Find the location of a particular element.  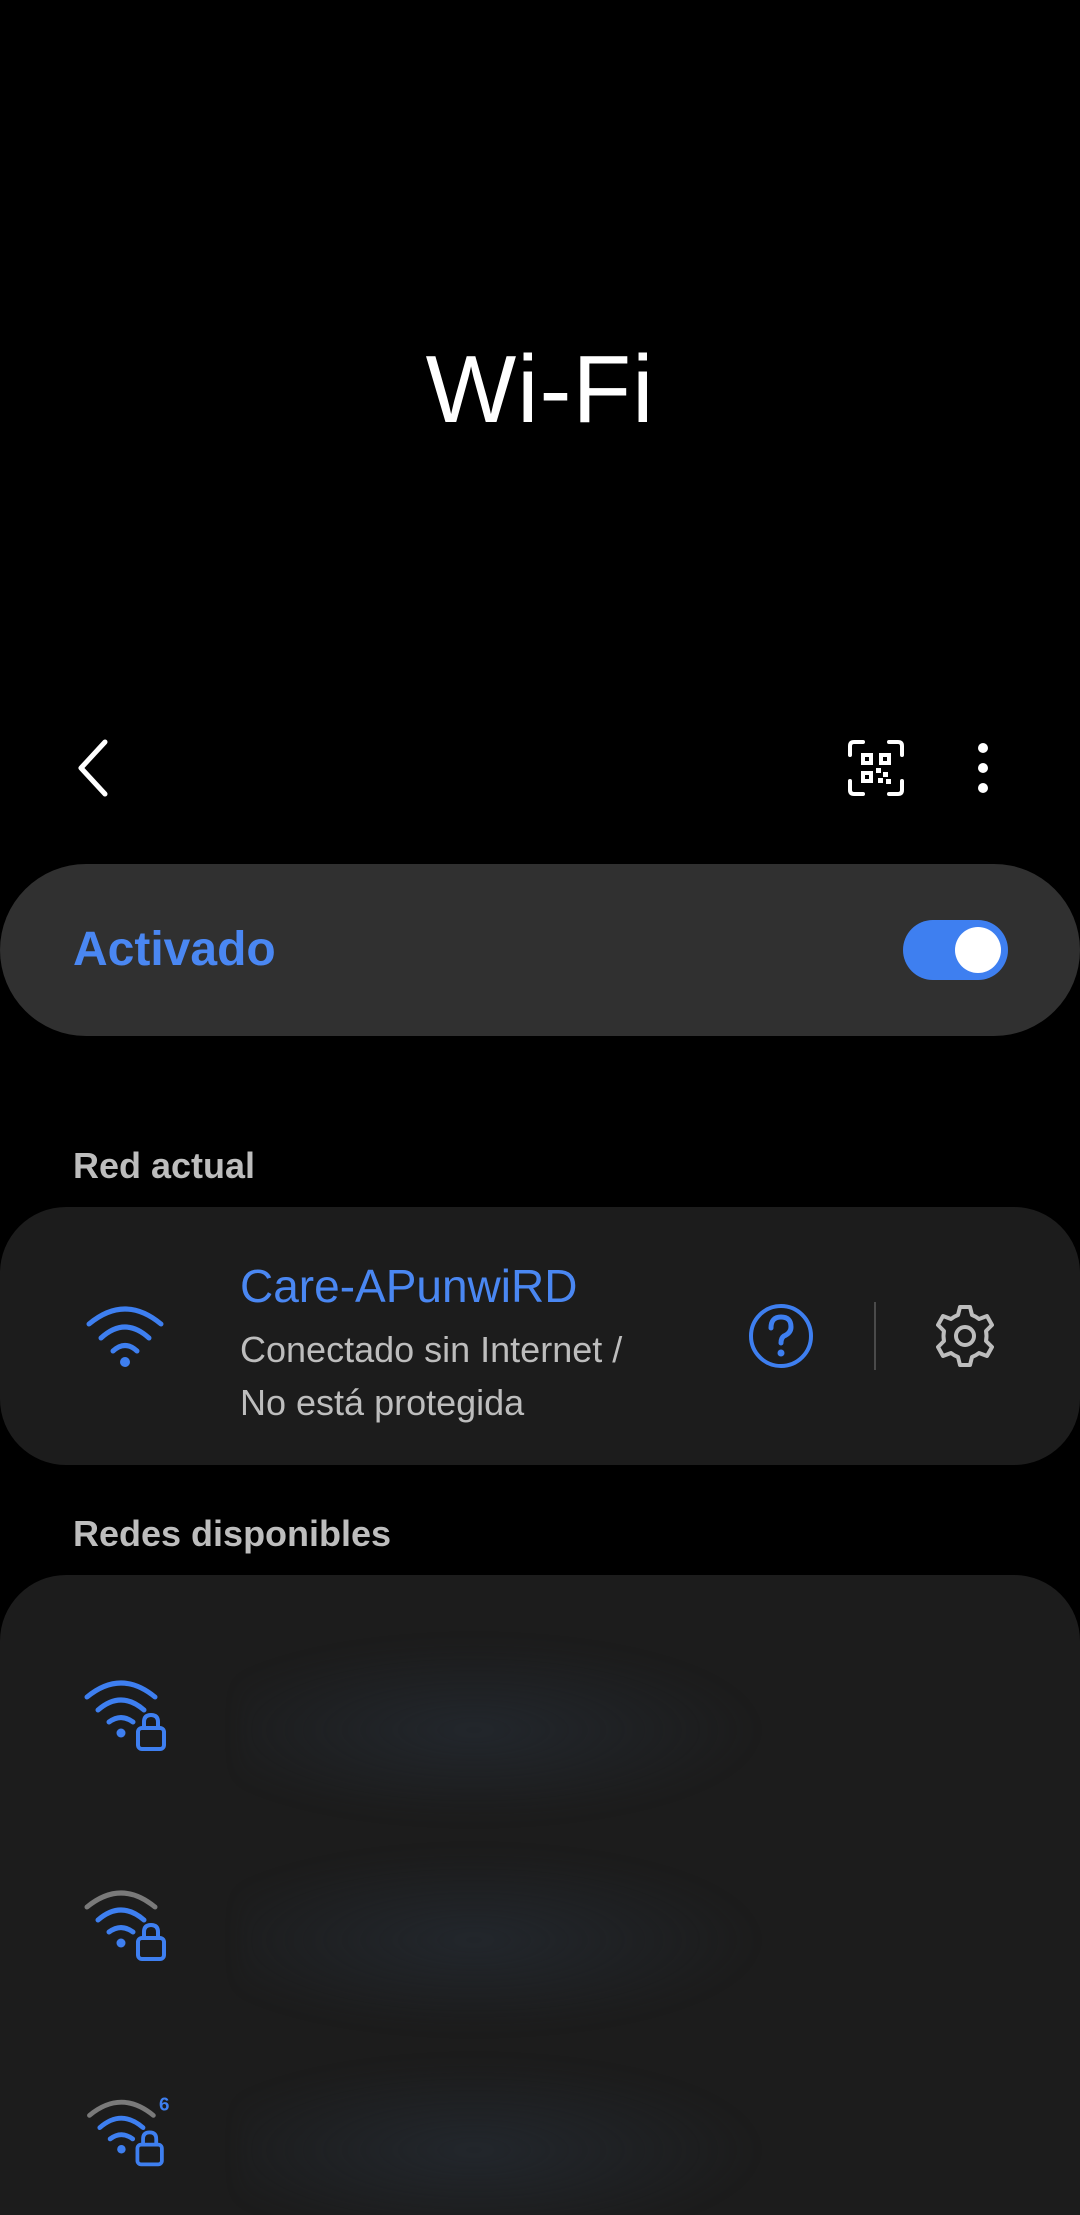

status-line-1: Conectado sin Internet / is located at coordinates (431, 1349).